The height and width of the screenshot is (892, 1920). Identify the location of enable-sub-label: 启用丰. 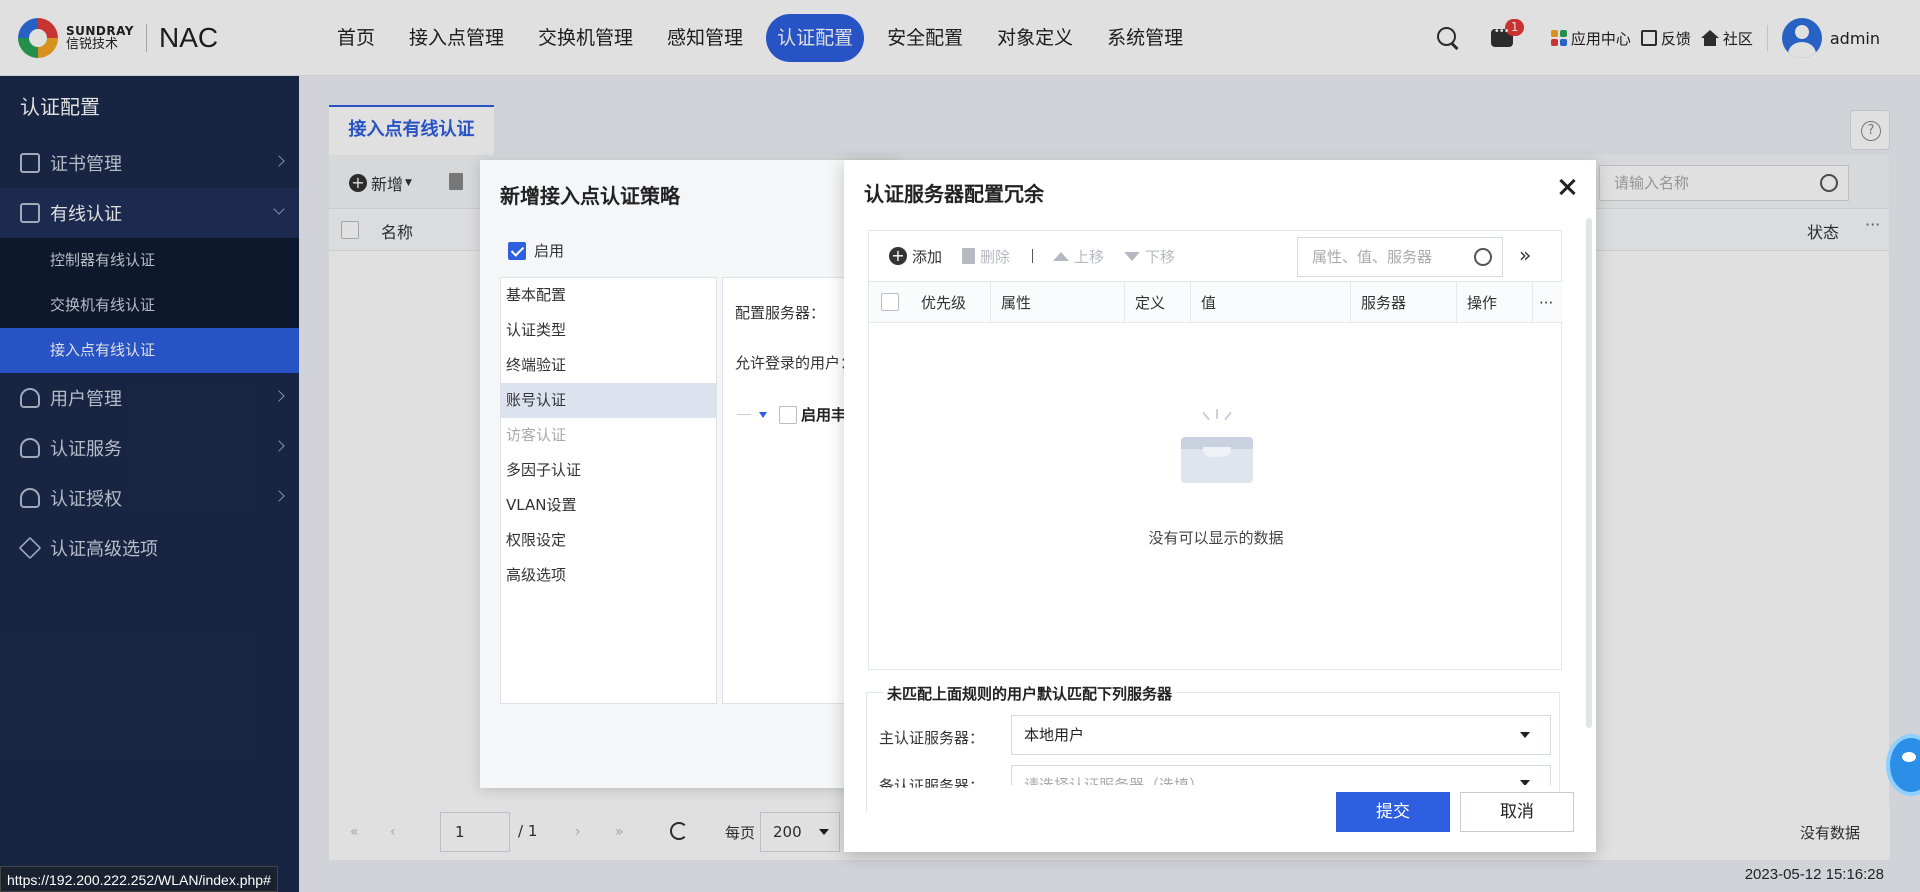
(824, 415).